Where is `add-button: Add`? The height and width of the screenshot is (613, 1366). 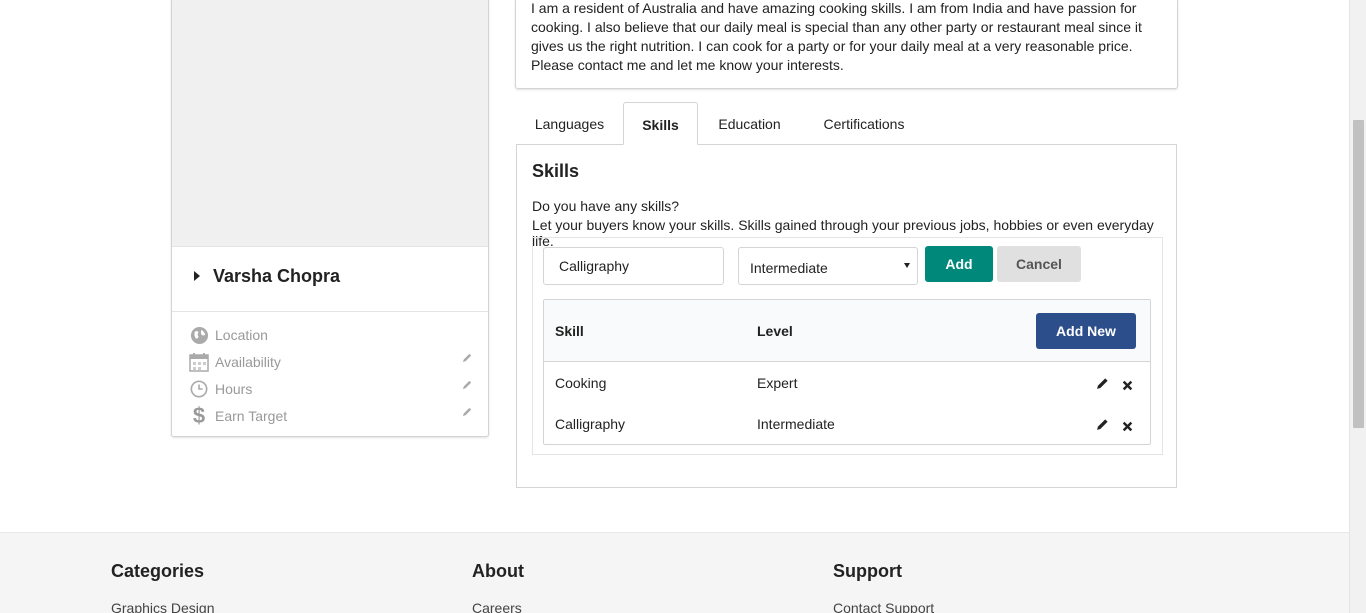 add-button: Add is located at coordinates (959, 264).